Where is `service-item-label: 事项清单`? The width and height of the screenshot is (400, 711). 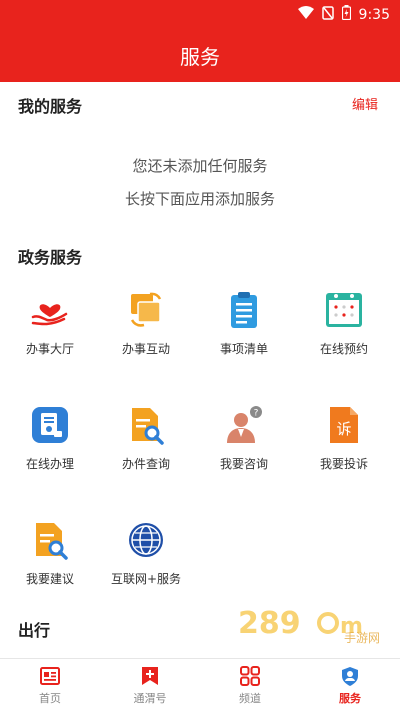 service-item-label: 事项清单 is located at coordinates (243, 349).